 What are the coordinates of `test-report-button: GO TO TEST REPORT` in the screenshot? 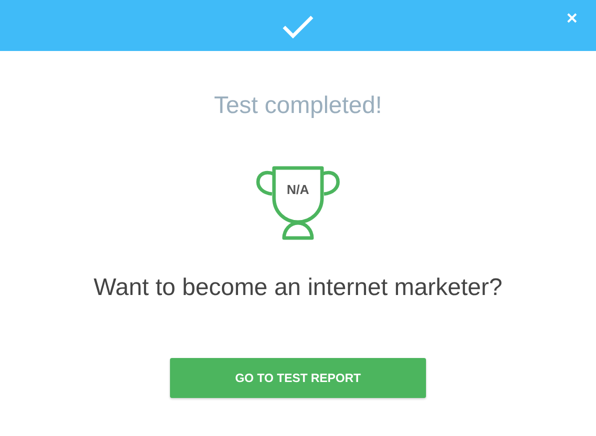 It's located at (298, 378).